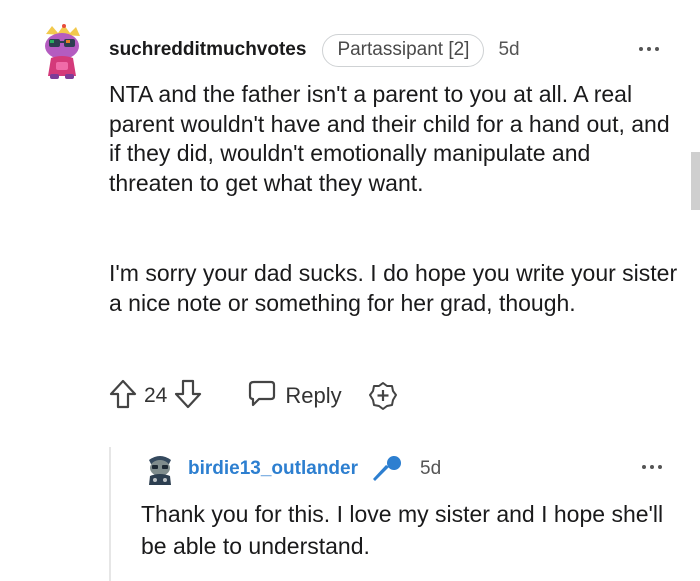 This screenshot has height=581, width=700. Describe the element at coordinates (509, 49) in the screenshot. I see `comment-timestamp: 5d` at that location.